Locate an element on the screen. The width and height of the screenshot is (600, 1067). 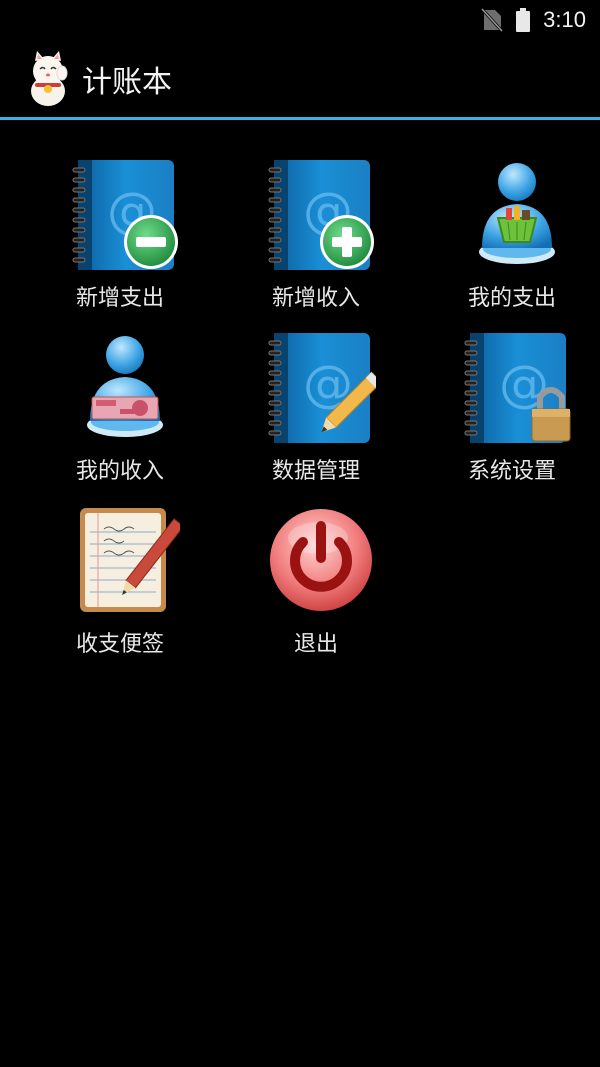
menu-item-system-settings: 系统设置 is located at coordinates (507, 410).